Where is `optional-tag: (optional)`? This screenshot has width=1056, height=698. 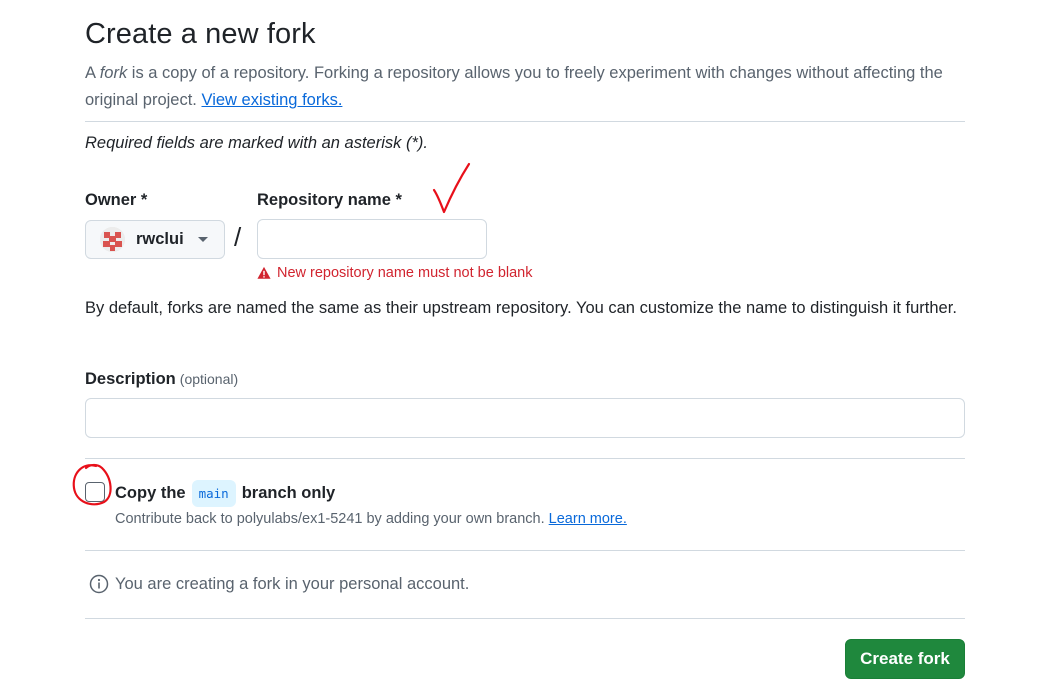
optional-tag: (optional) is located at coordinates (209, 379).